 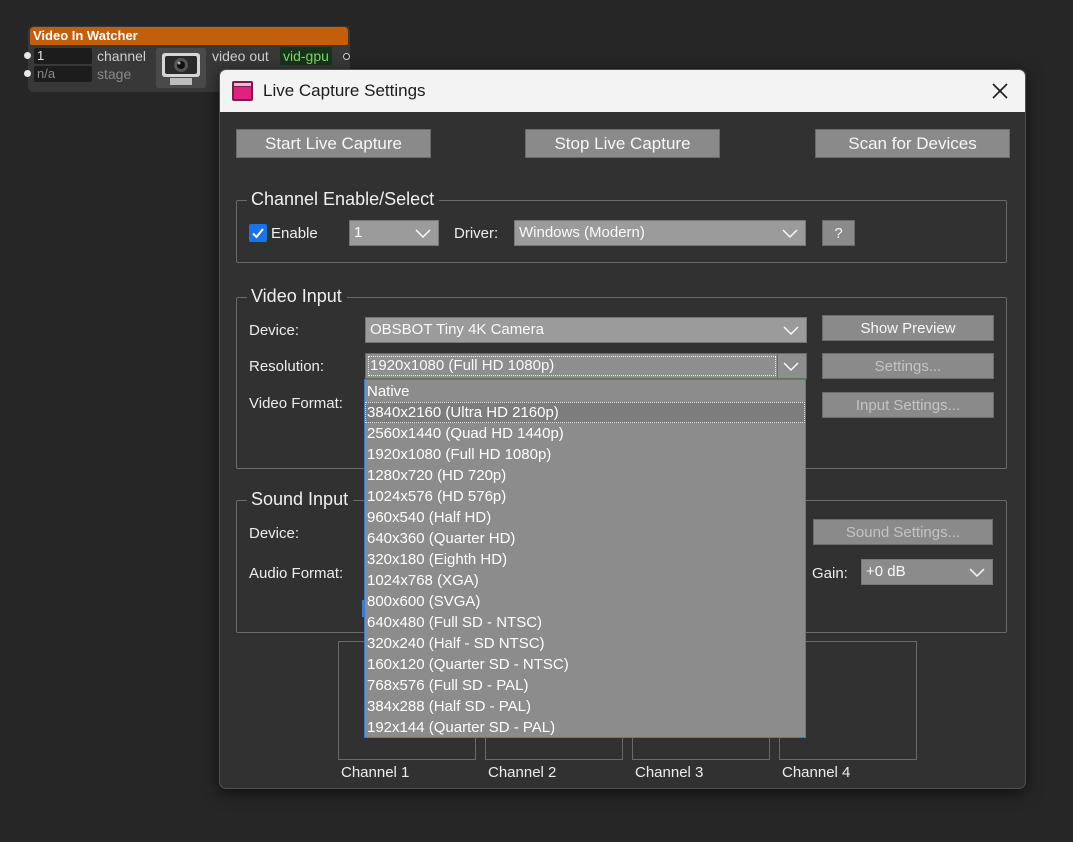 I want to click on channel-3-label: Channel 3, so click(x=669, y=772).